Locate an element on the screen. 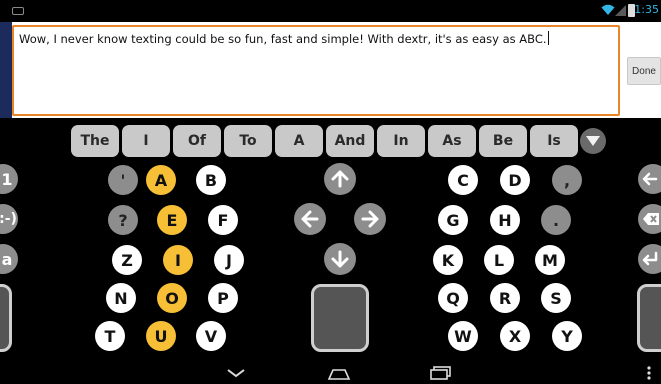  key-u: U is located at coordinates (161, 336).